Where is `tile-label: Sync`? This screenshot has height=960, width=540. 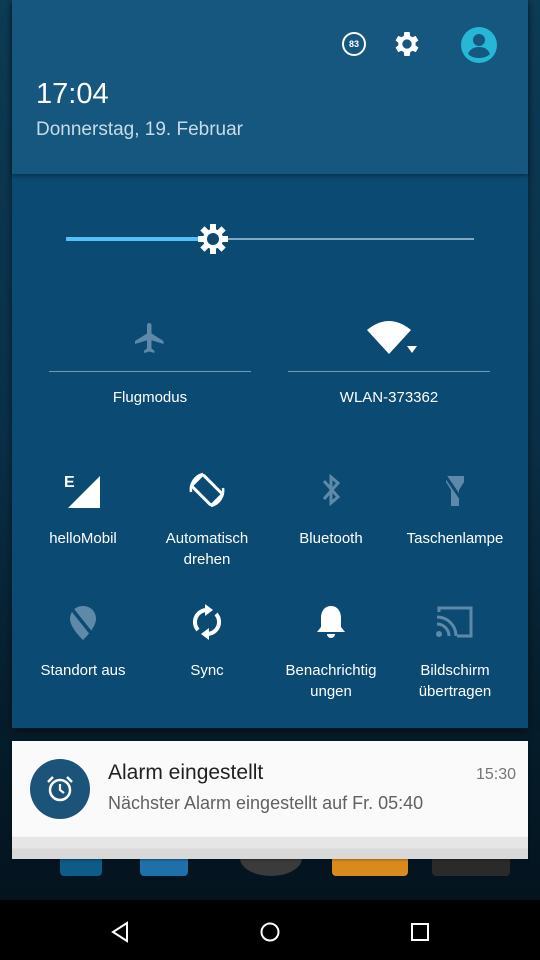 tile-label: Sync is located at coordinates (207, 670).